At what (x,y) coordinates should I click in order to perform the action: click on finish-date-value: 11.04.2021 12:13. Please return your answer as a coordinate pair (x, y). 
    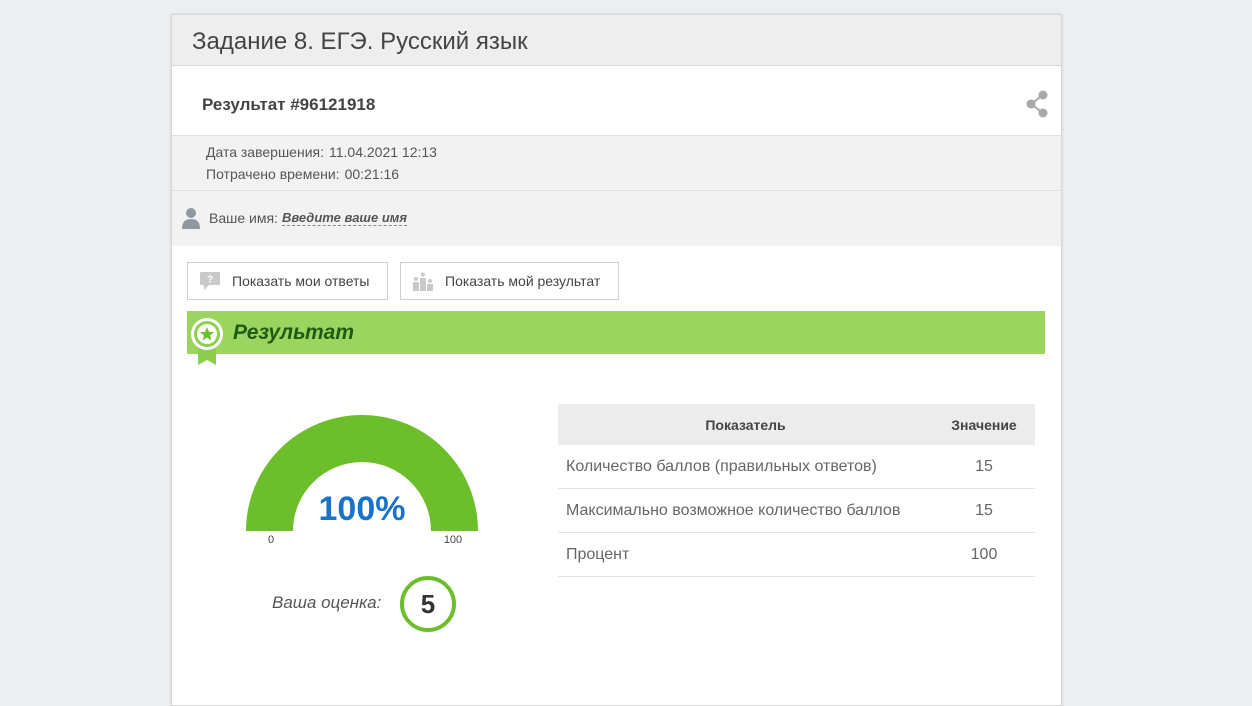
    Looking at the image, I should click on (383, 152).